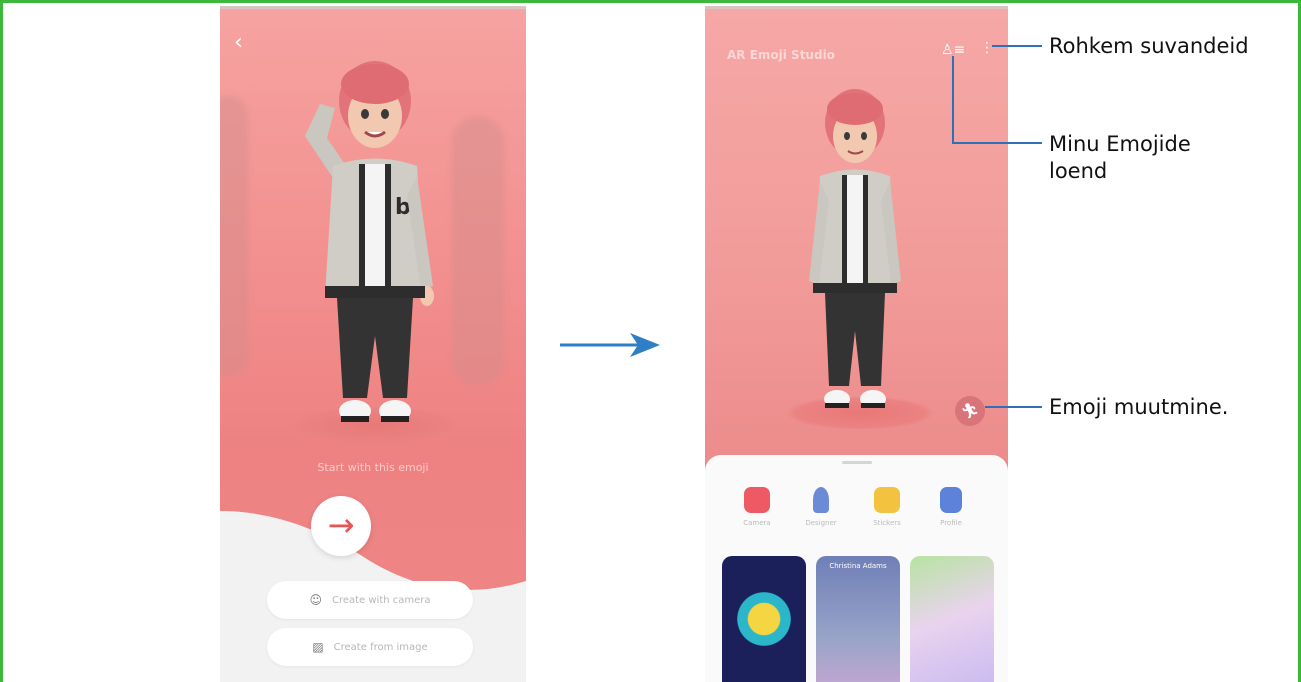 Image resolution: width=1301 pixels, height=682 pixels. Describe the element at coordinates (1013, 407) in the screenshot. I see `callout-line-edit-emoji` at that location.